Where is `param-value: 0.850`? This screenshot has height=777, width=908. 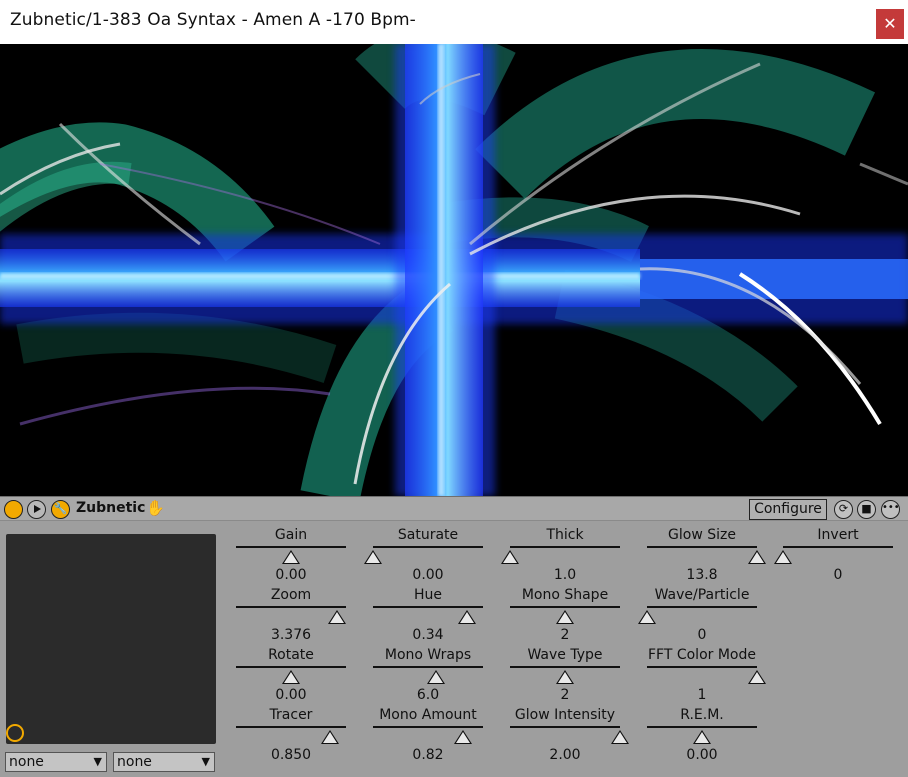
param-value: 0.850 is located at coordinates (291, 755).